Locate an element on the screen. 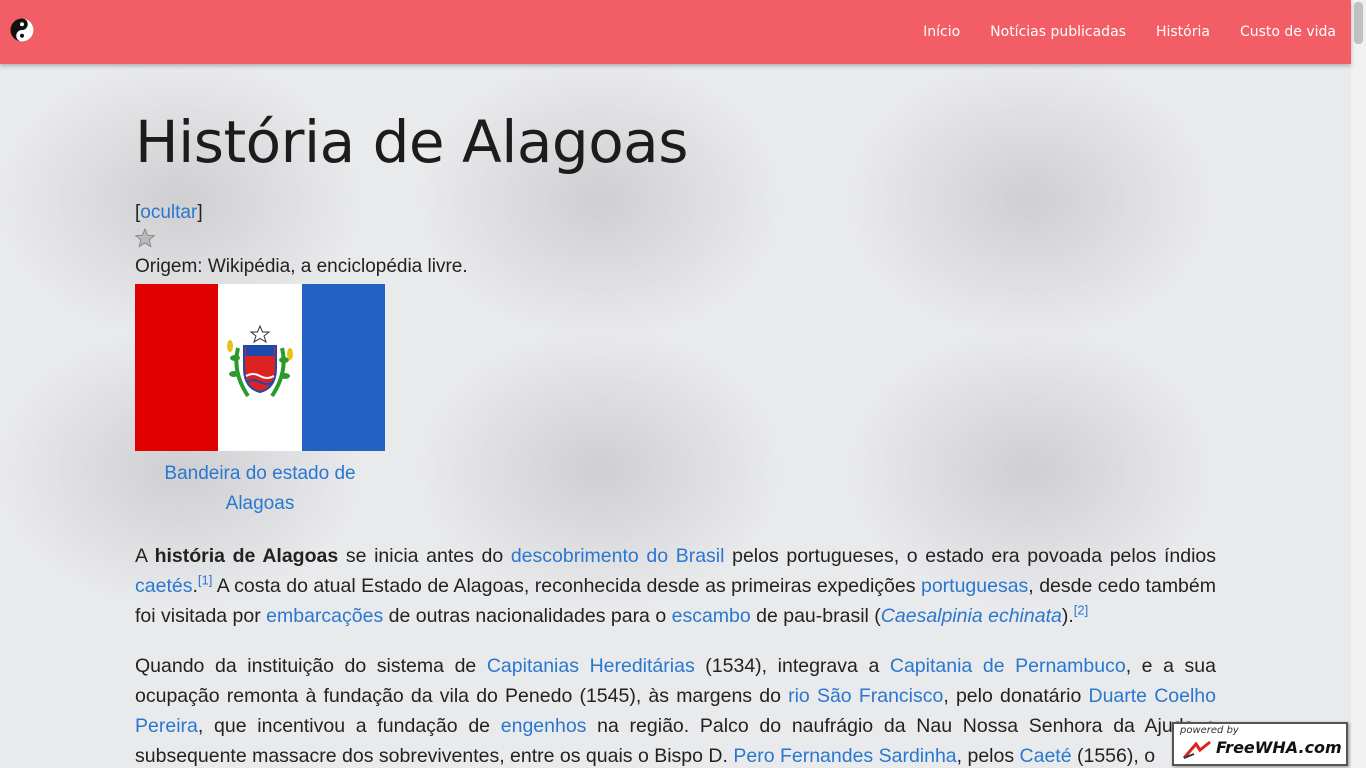  nav-noticias: Notícias publicadas is located at coordinates (1058, 32).